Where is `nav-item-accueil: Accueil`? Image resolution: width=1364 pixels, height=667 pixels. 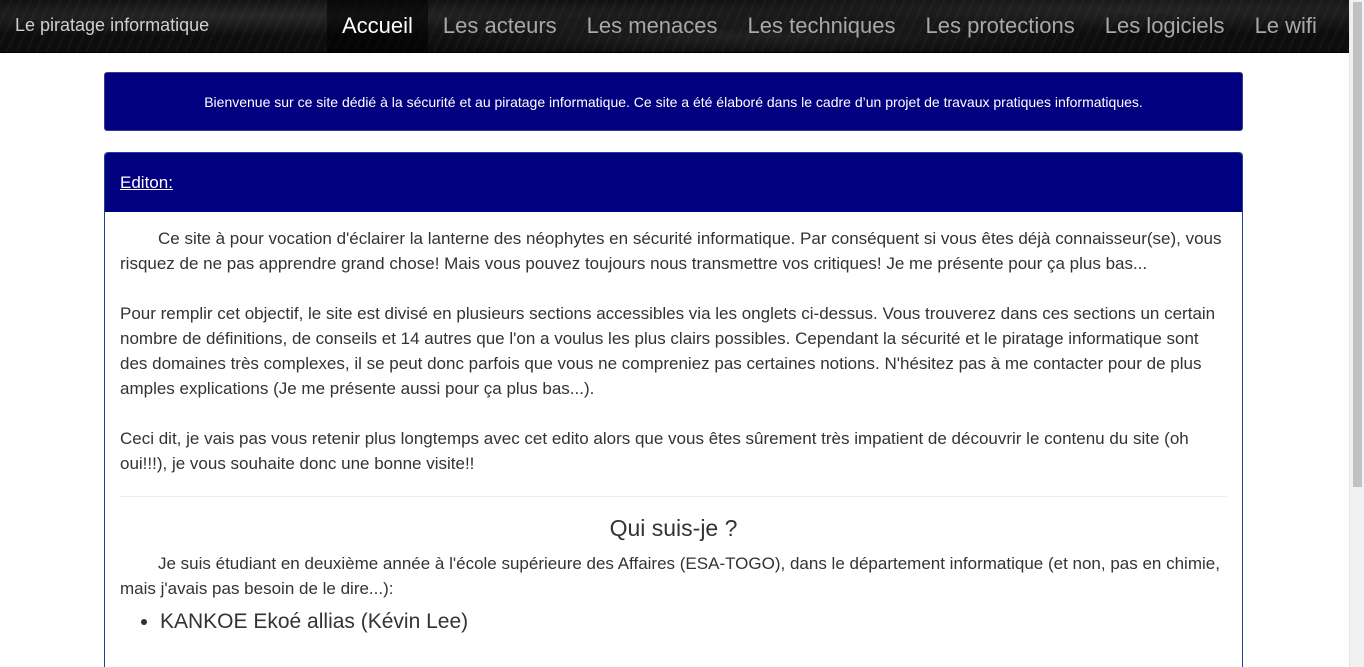
nav-item-accueil: Accueil is located at coordinates (377, 26).